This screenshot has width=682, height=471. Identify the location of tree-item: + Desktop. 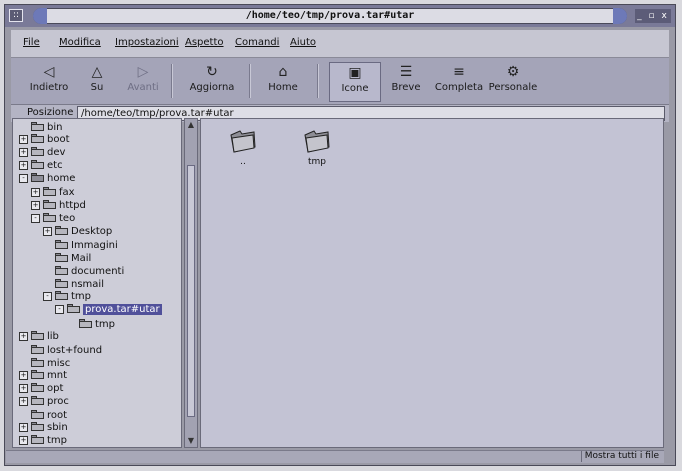
(77, 231).